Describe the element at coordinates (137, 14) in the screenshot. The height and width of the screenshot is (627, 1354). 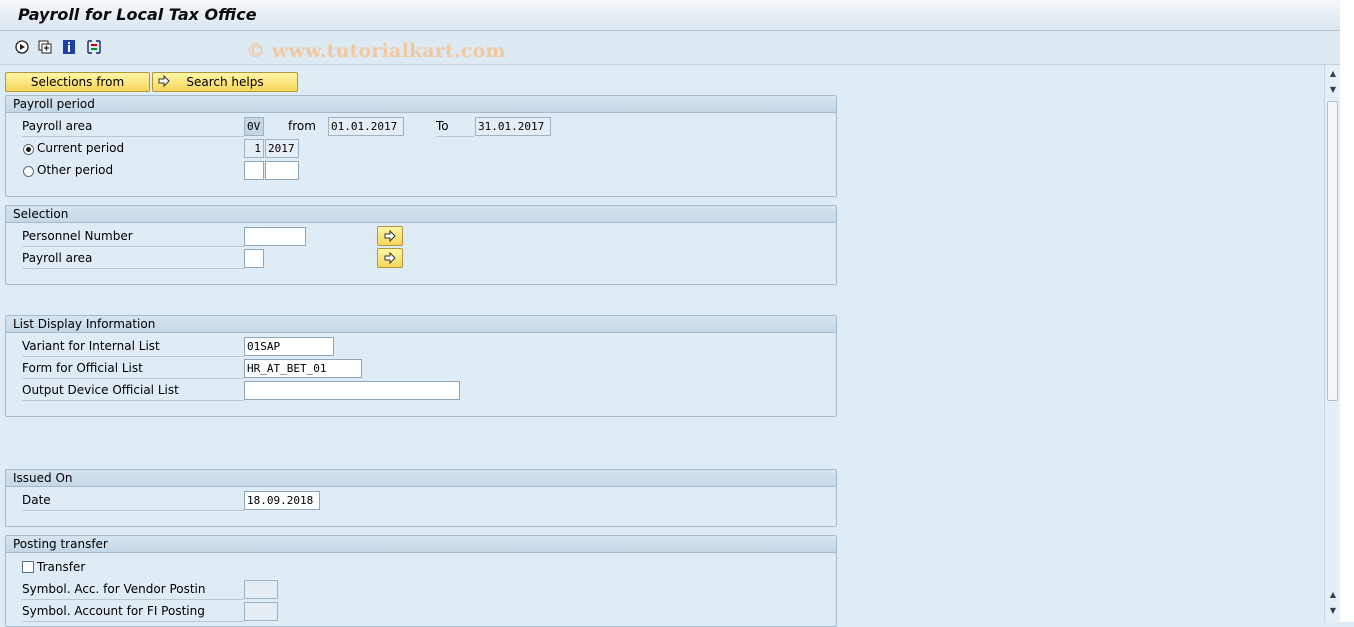
I see `page-title: Payroll for Local Tax Office` at that location.